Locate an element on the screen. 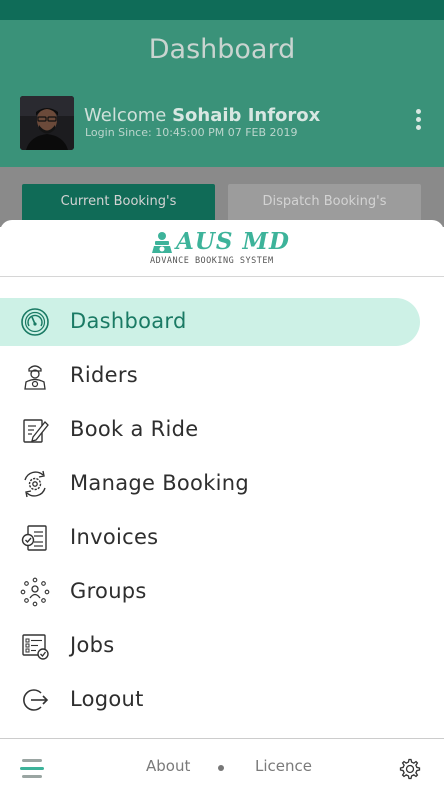 This screenshot has height=800, width=444. rider-icon is located at coordinates (35, 377).